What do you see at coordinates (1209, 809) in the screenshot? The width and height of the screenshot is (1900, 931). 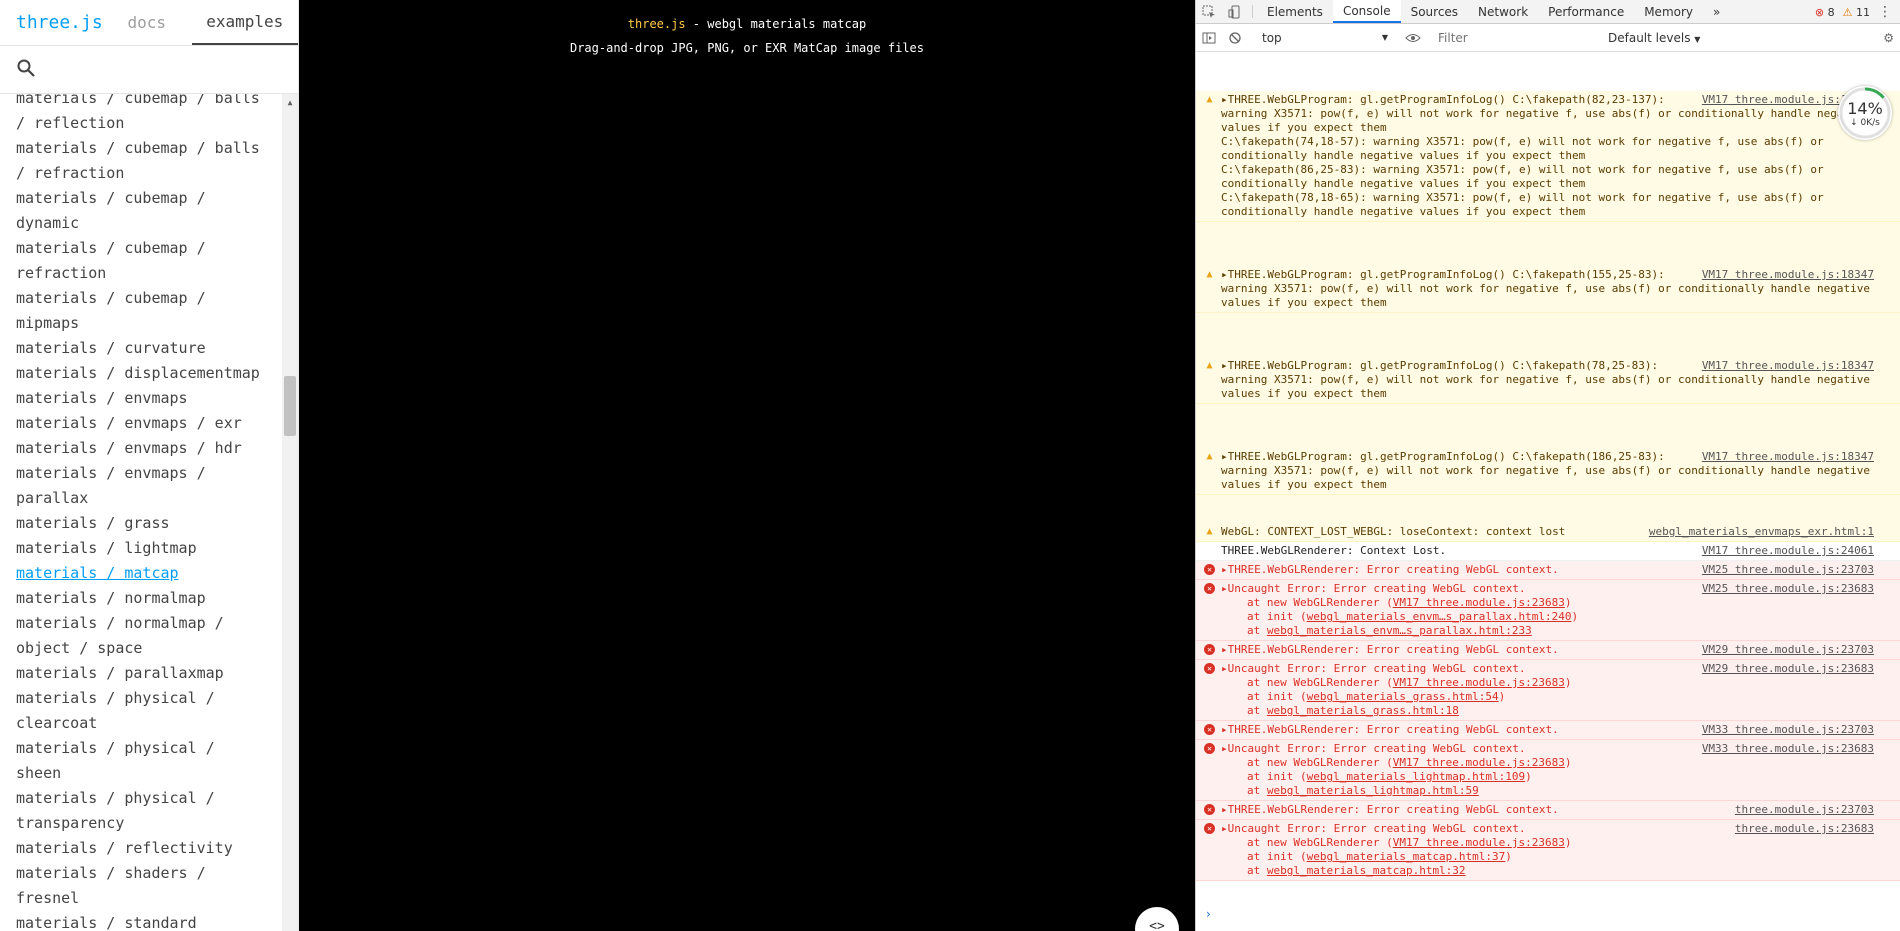 I see `error-icon: ✕` at bounding box center [1209, 809].